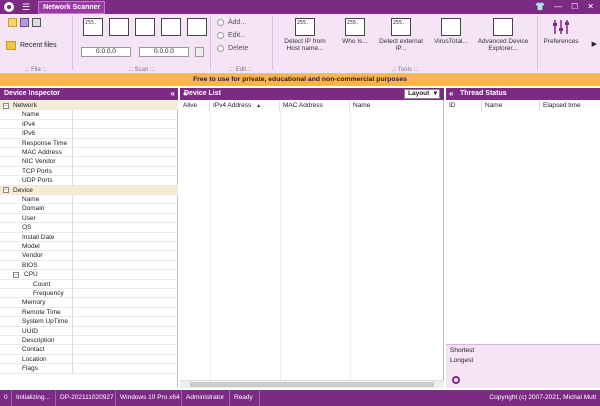 Image resolution: width=600 pixels, height=406 pixels. Describe the element at coordinates (89, 312) in the screenshot. I see `inspector-row: Remote Time` at that location.